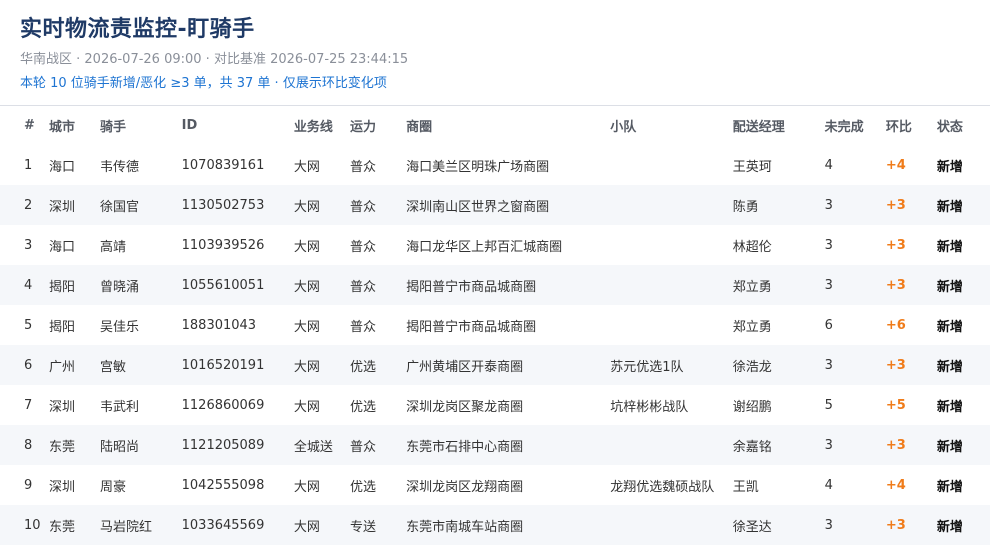  I want to click on row-area: 东莞市南城车站商圈, so click(508, 525).